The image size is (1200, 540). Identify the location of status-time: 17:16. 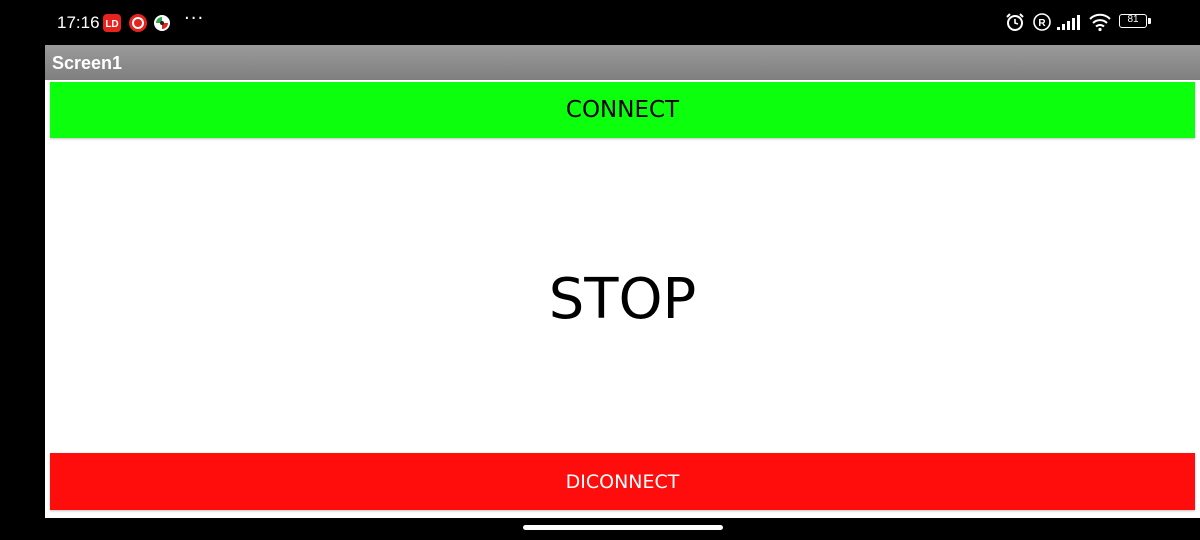
(78, 22).